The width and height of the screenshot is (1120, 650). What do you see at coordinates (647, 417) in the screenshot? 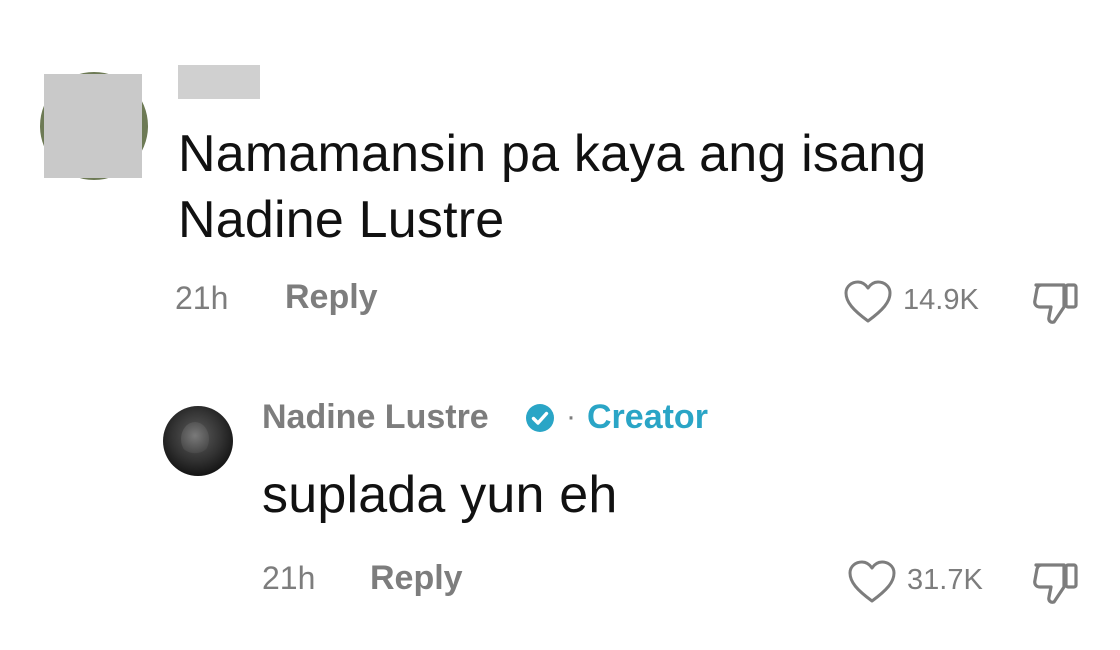
I see `creator-badge: Creator` at bounding box center [647, 417].